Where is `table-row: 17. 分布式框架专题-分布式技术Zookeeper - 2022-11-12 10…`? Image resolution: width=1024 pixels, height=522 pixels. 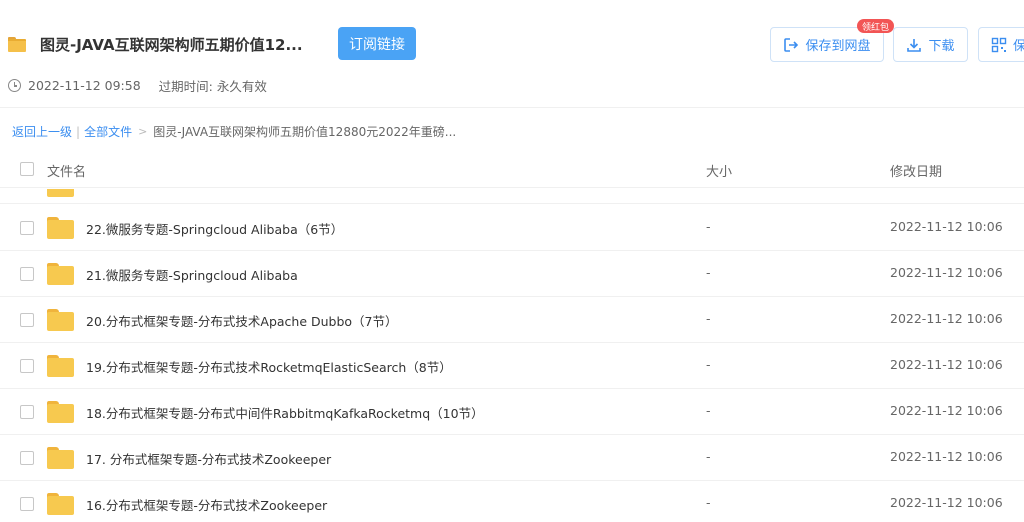
table-row: 17. 分布式框架专题-分布式技术Zookeeper - 2022-11-12 10… is located at coordinates (512, 458).